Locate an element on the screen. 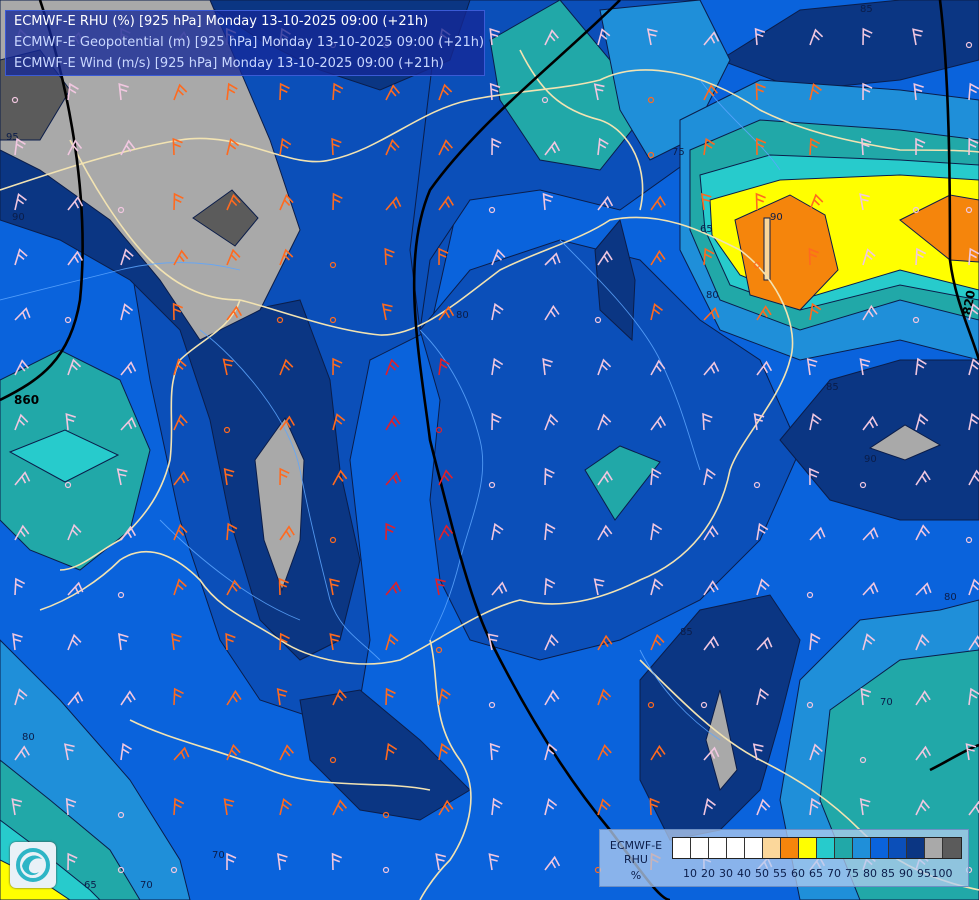 Image resolution: width=979 pixels, height=900 pixels. legend-ticks: 10 20 30 40 50 55 60 65 70 75 80 85 90 95 100 is located at coordinates (822, 874).